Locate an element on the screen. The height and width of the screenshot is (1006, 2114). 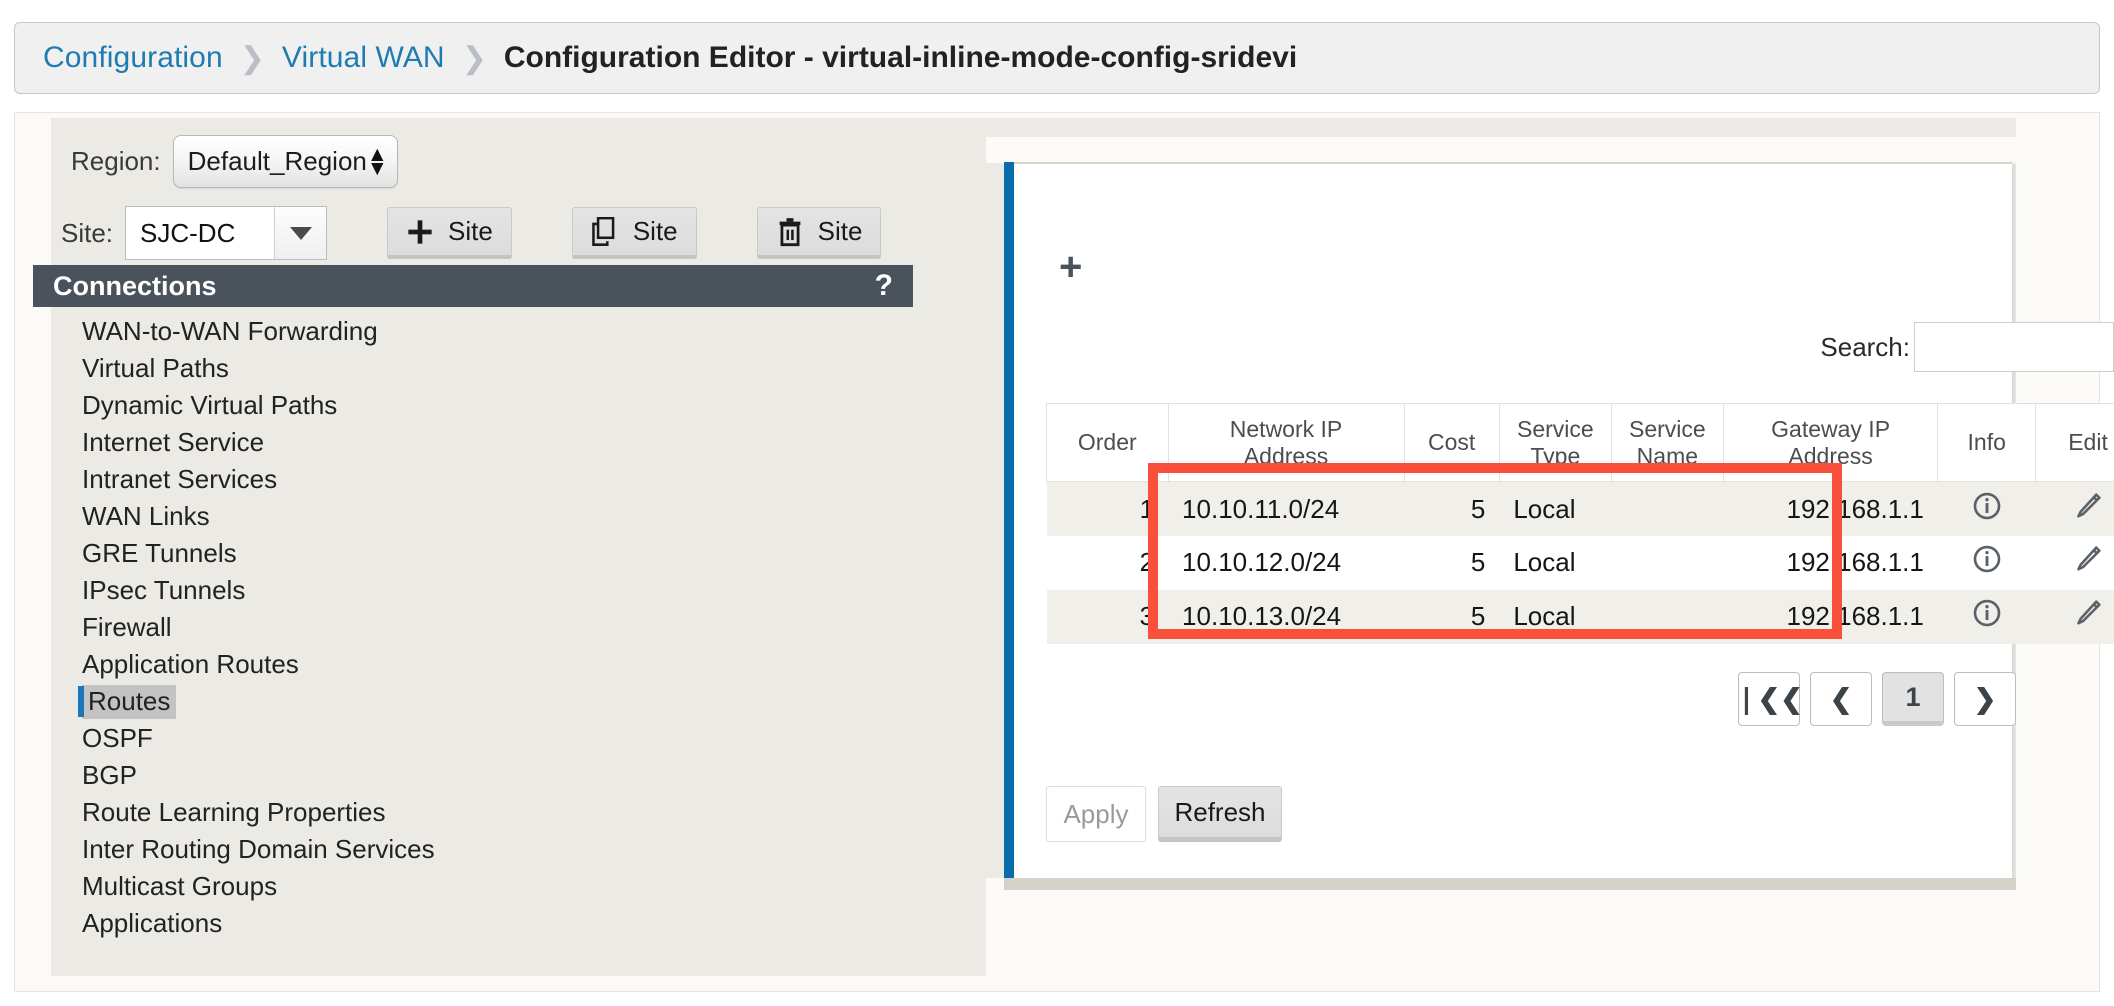
sidebar-item-label: Internet Service is located at coordinates (173, 442).